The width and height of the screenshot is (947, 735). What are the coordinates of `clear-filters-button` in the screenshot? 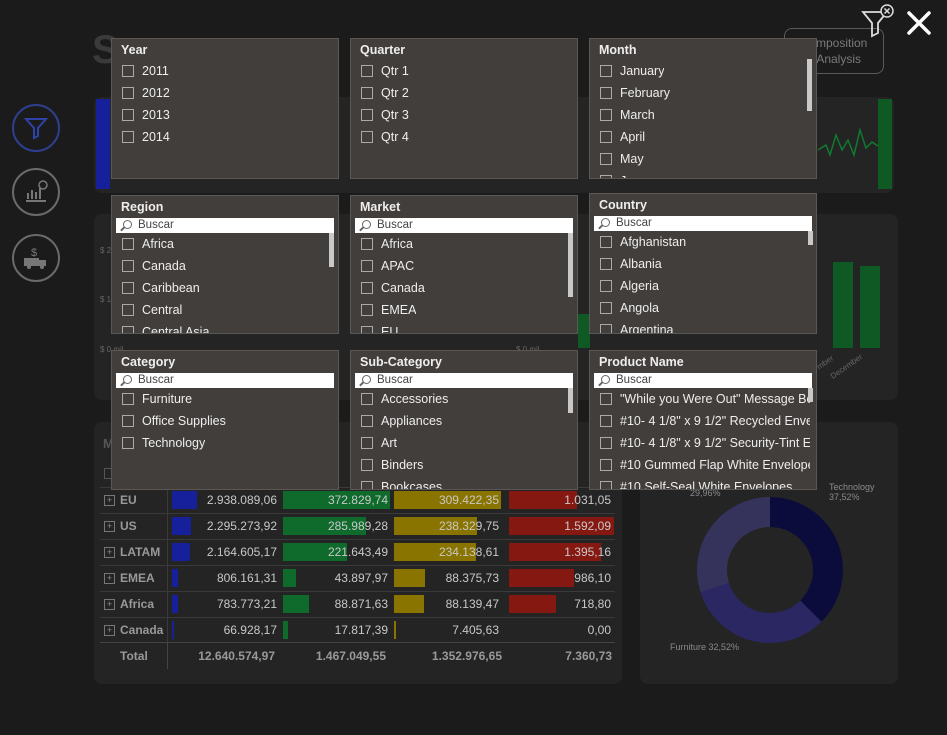 It's located at (878, 22).